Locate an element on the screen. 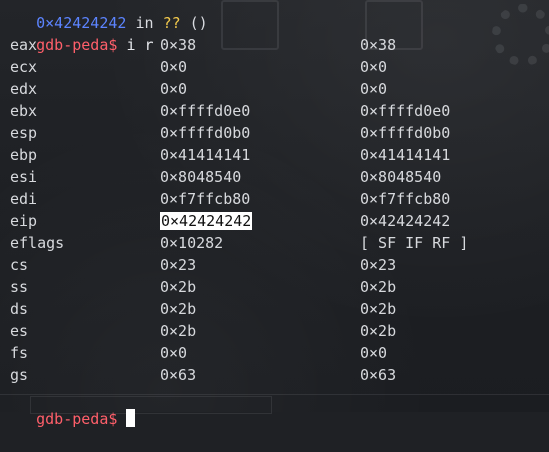 The height and width of the screenshot is (452, 549). register-natural-value: 0×42424242 is located at coordinates (405, 221).